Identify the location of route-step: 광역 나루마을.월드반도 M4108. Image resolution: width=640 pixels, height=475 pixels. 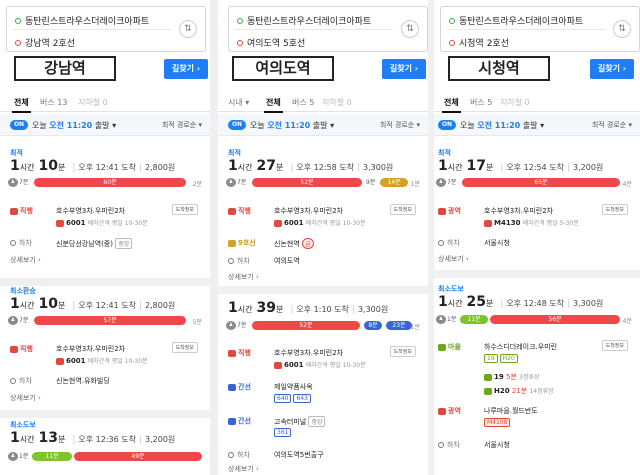
(535, 419).